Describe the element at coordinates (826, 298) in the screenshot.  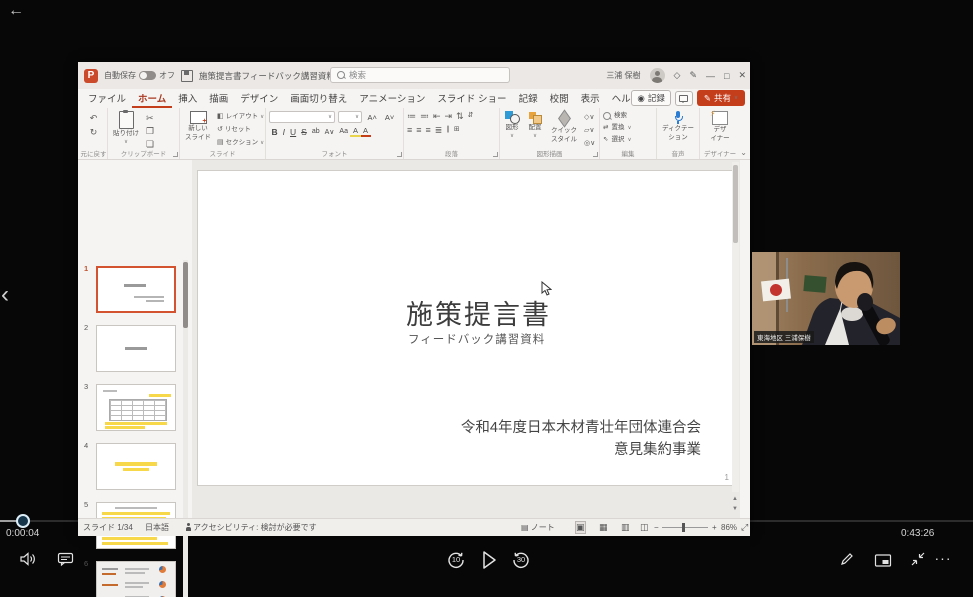
I see `webcam-video: 東海地区 三浦保樹` at that location.